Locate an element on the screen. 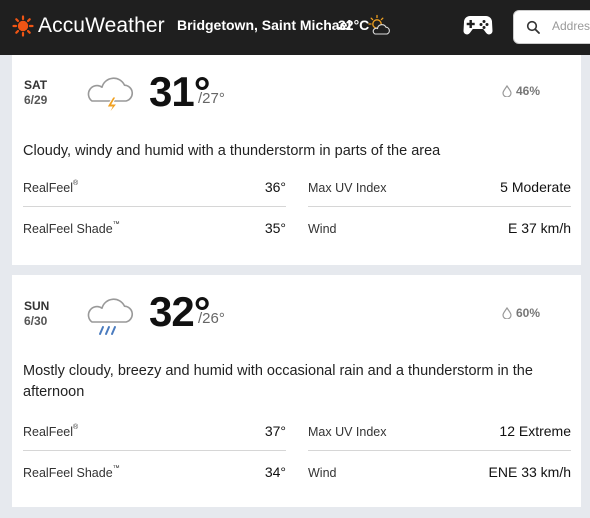  realfeel-row: RealFeel® 36° is located at coordinates (154, 189).